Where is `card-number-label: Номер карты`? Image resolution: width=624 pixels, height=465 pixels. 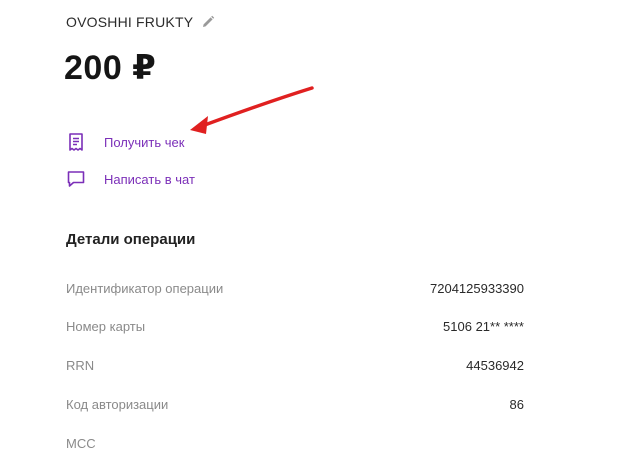 card-number-label: Номер карты is located at coordinates (106, 326).